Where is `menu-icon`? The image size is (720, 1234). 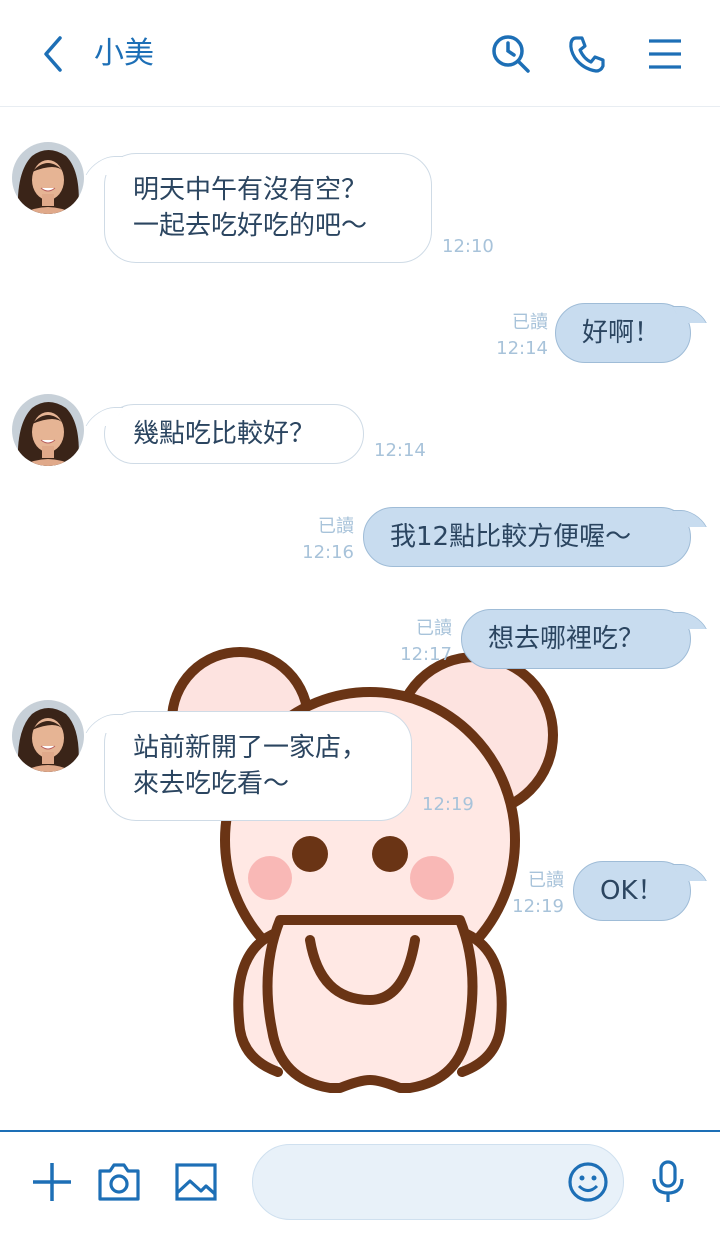
menu-icon is located at coordinates (665, 54).